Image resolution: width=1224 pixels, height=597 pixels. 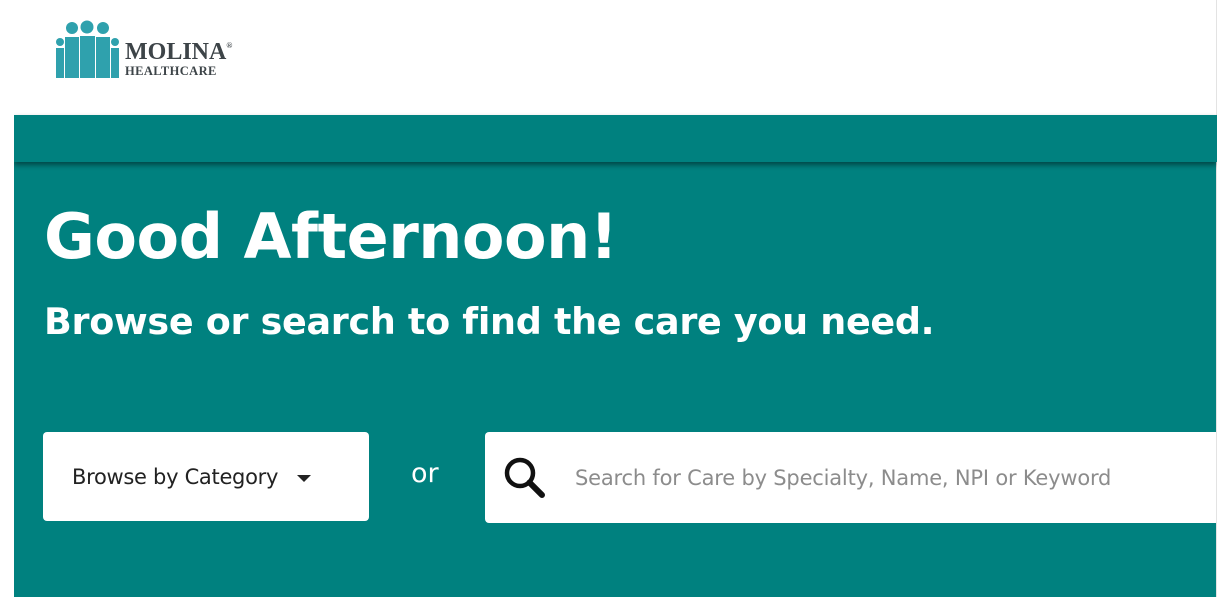 I want to click on search-icon, so click(x=525, y=478).